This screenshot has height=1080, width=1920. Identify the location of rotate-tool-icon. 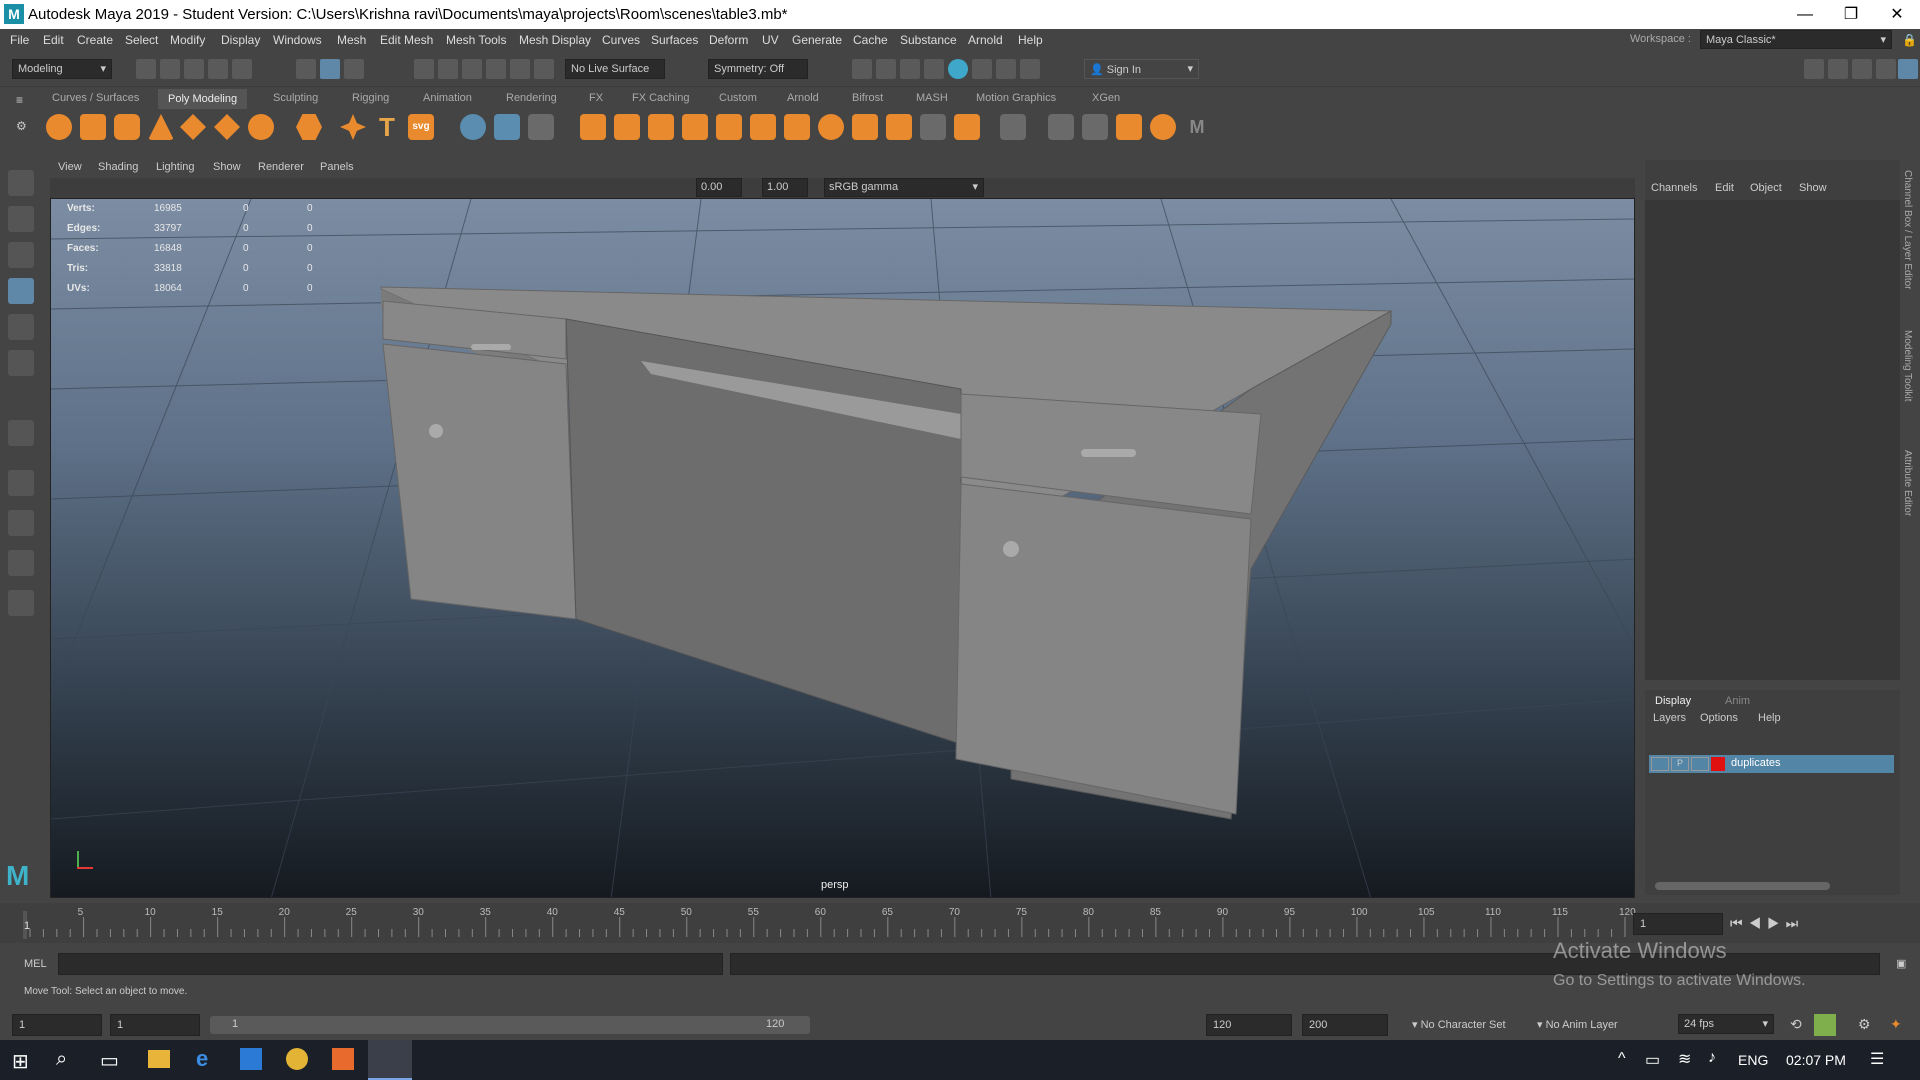
(21, 327).